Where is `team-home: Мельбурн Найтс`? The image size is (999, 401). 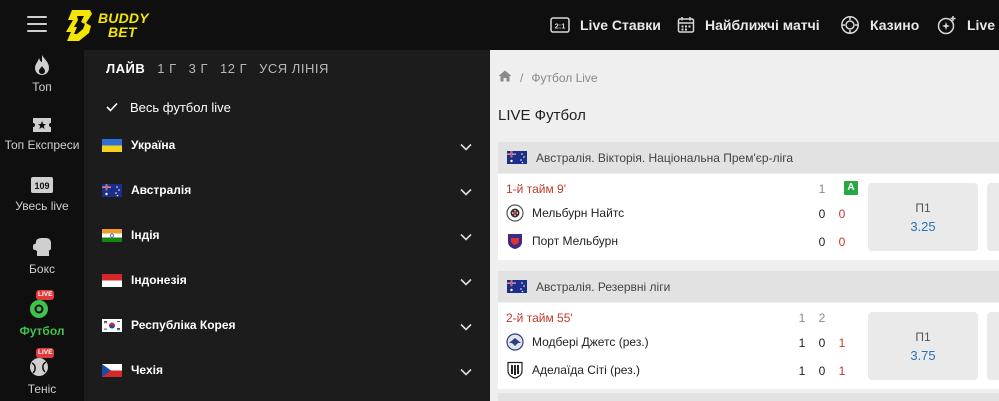 team-home: Мельбурн Найтс is located at coordinates (565, 213).